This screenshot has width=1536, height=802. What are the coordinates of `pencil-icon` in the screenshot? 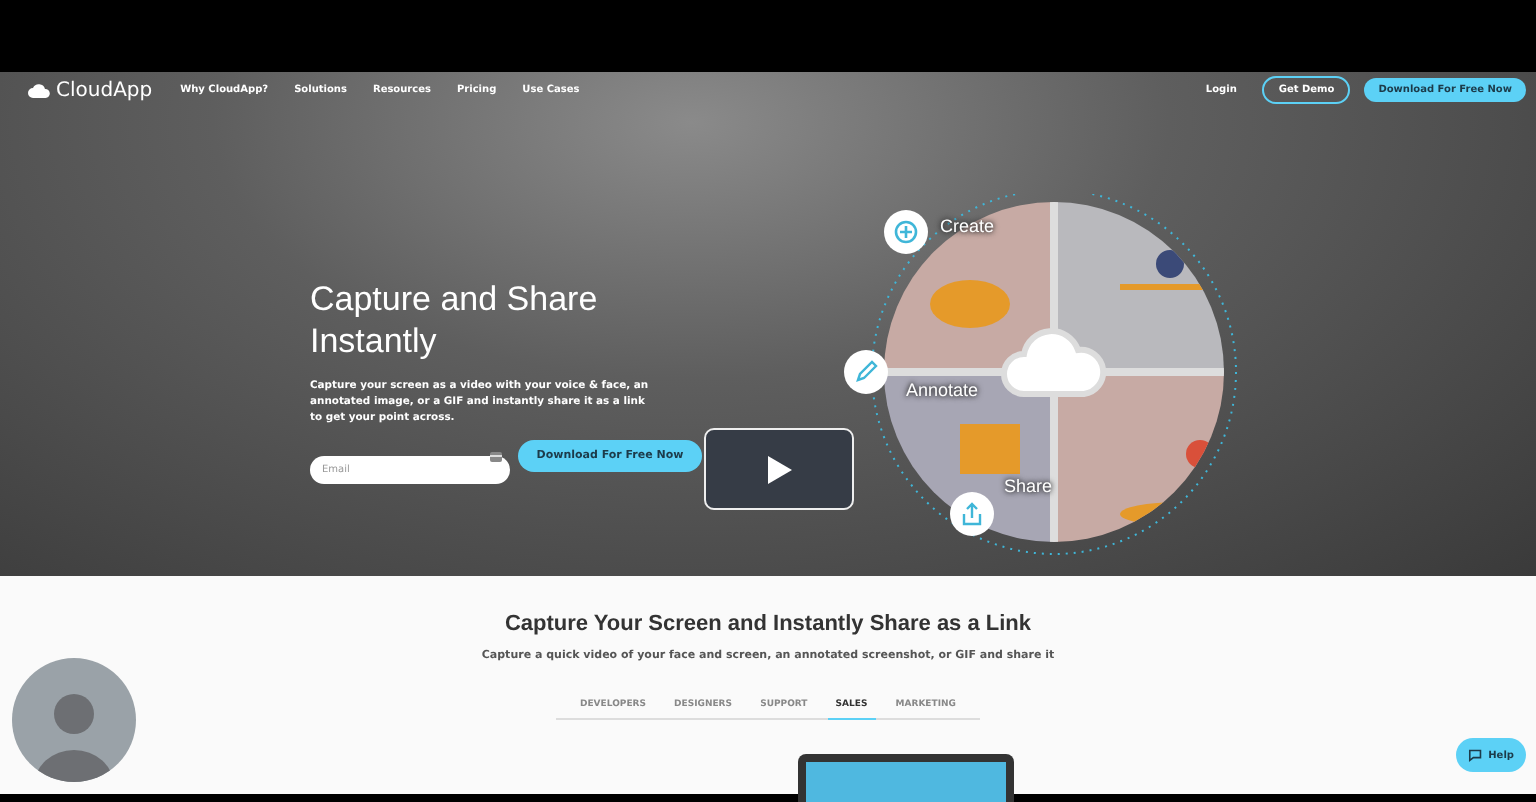 It's located at (866, 372).